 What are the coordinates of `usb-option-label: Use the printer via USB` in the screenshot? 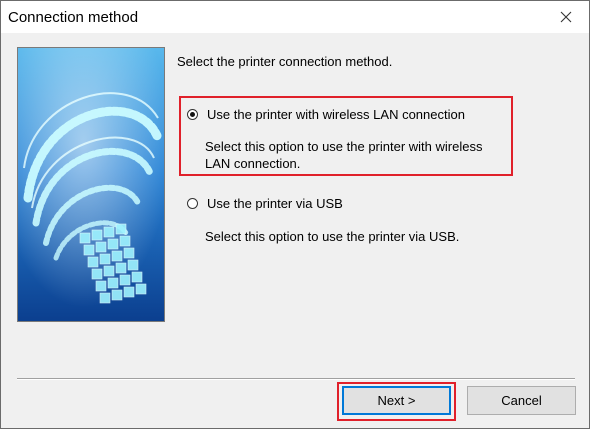 It's located at (275, 203).